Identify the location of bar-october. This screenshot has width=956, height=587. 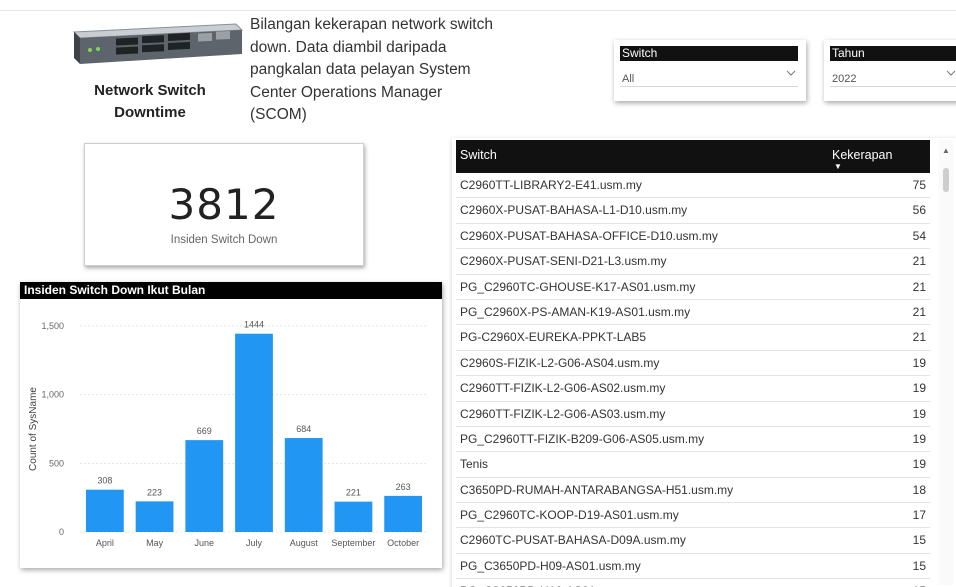
(403, 513).